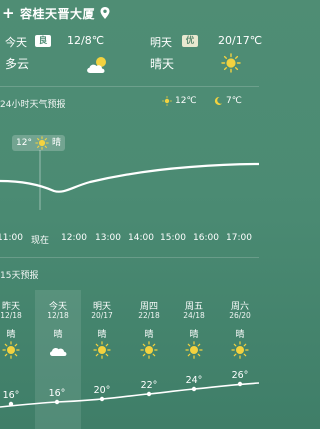  Describe the element at coordinates (57, 13) in the screenshot. I see `location-name: 容桂天晋大厦` at that location.